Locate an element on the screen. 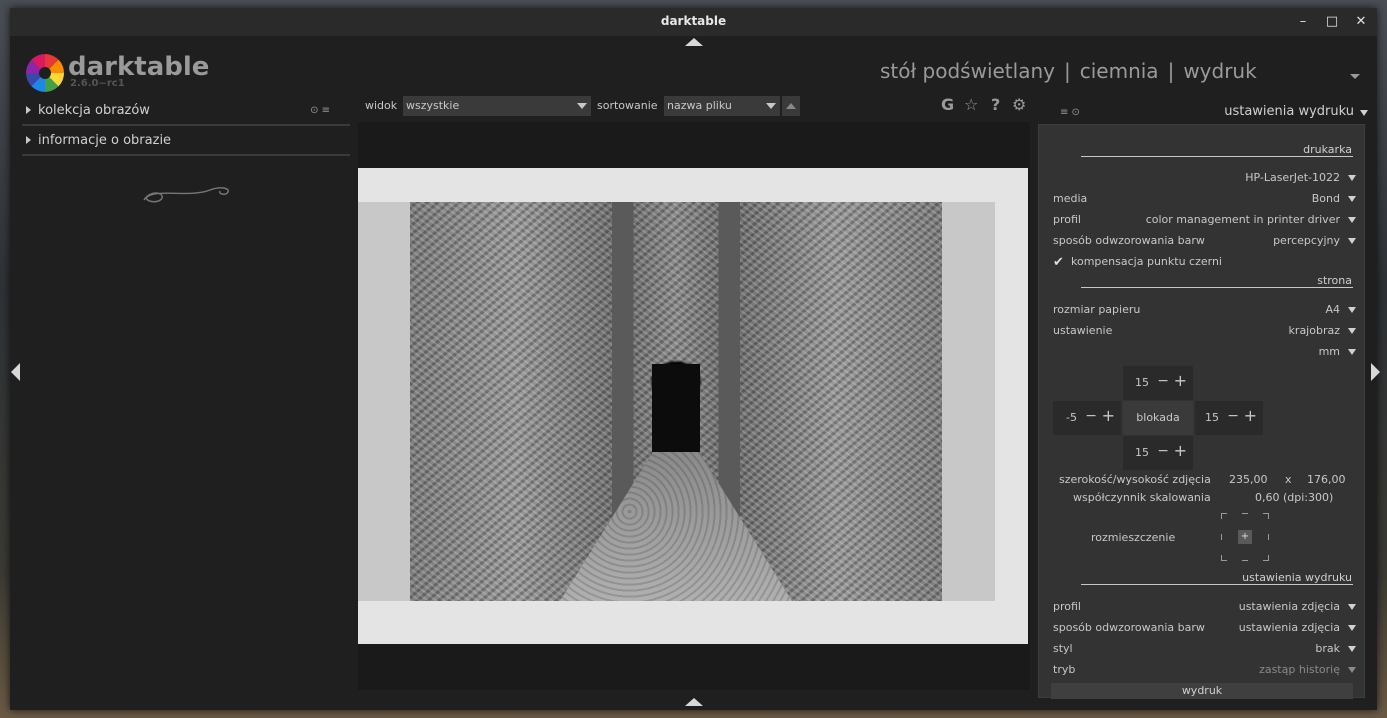  printer-intent-select: percepcyjny is located at coordinates (1306, 240).